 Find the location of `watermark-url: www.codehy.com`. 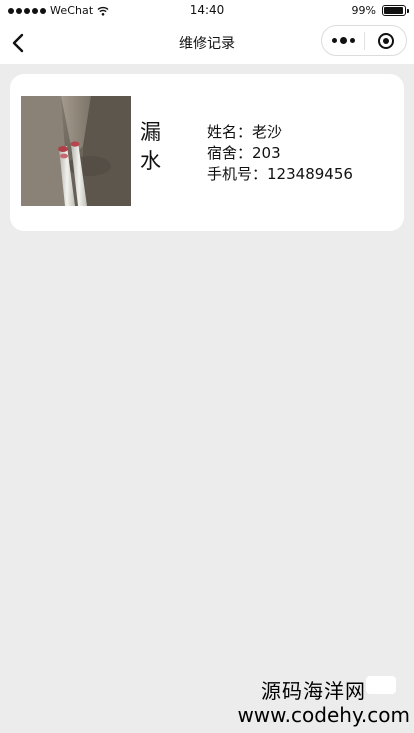

watermark-url: www.codehy.com is located at coordinates (323, 715).